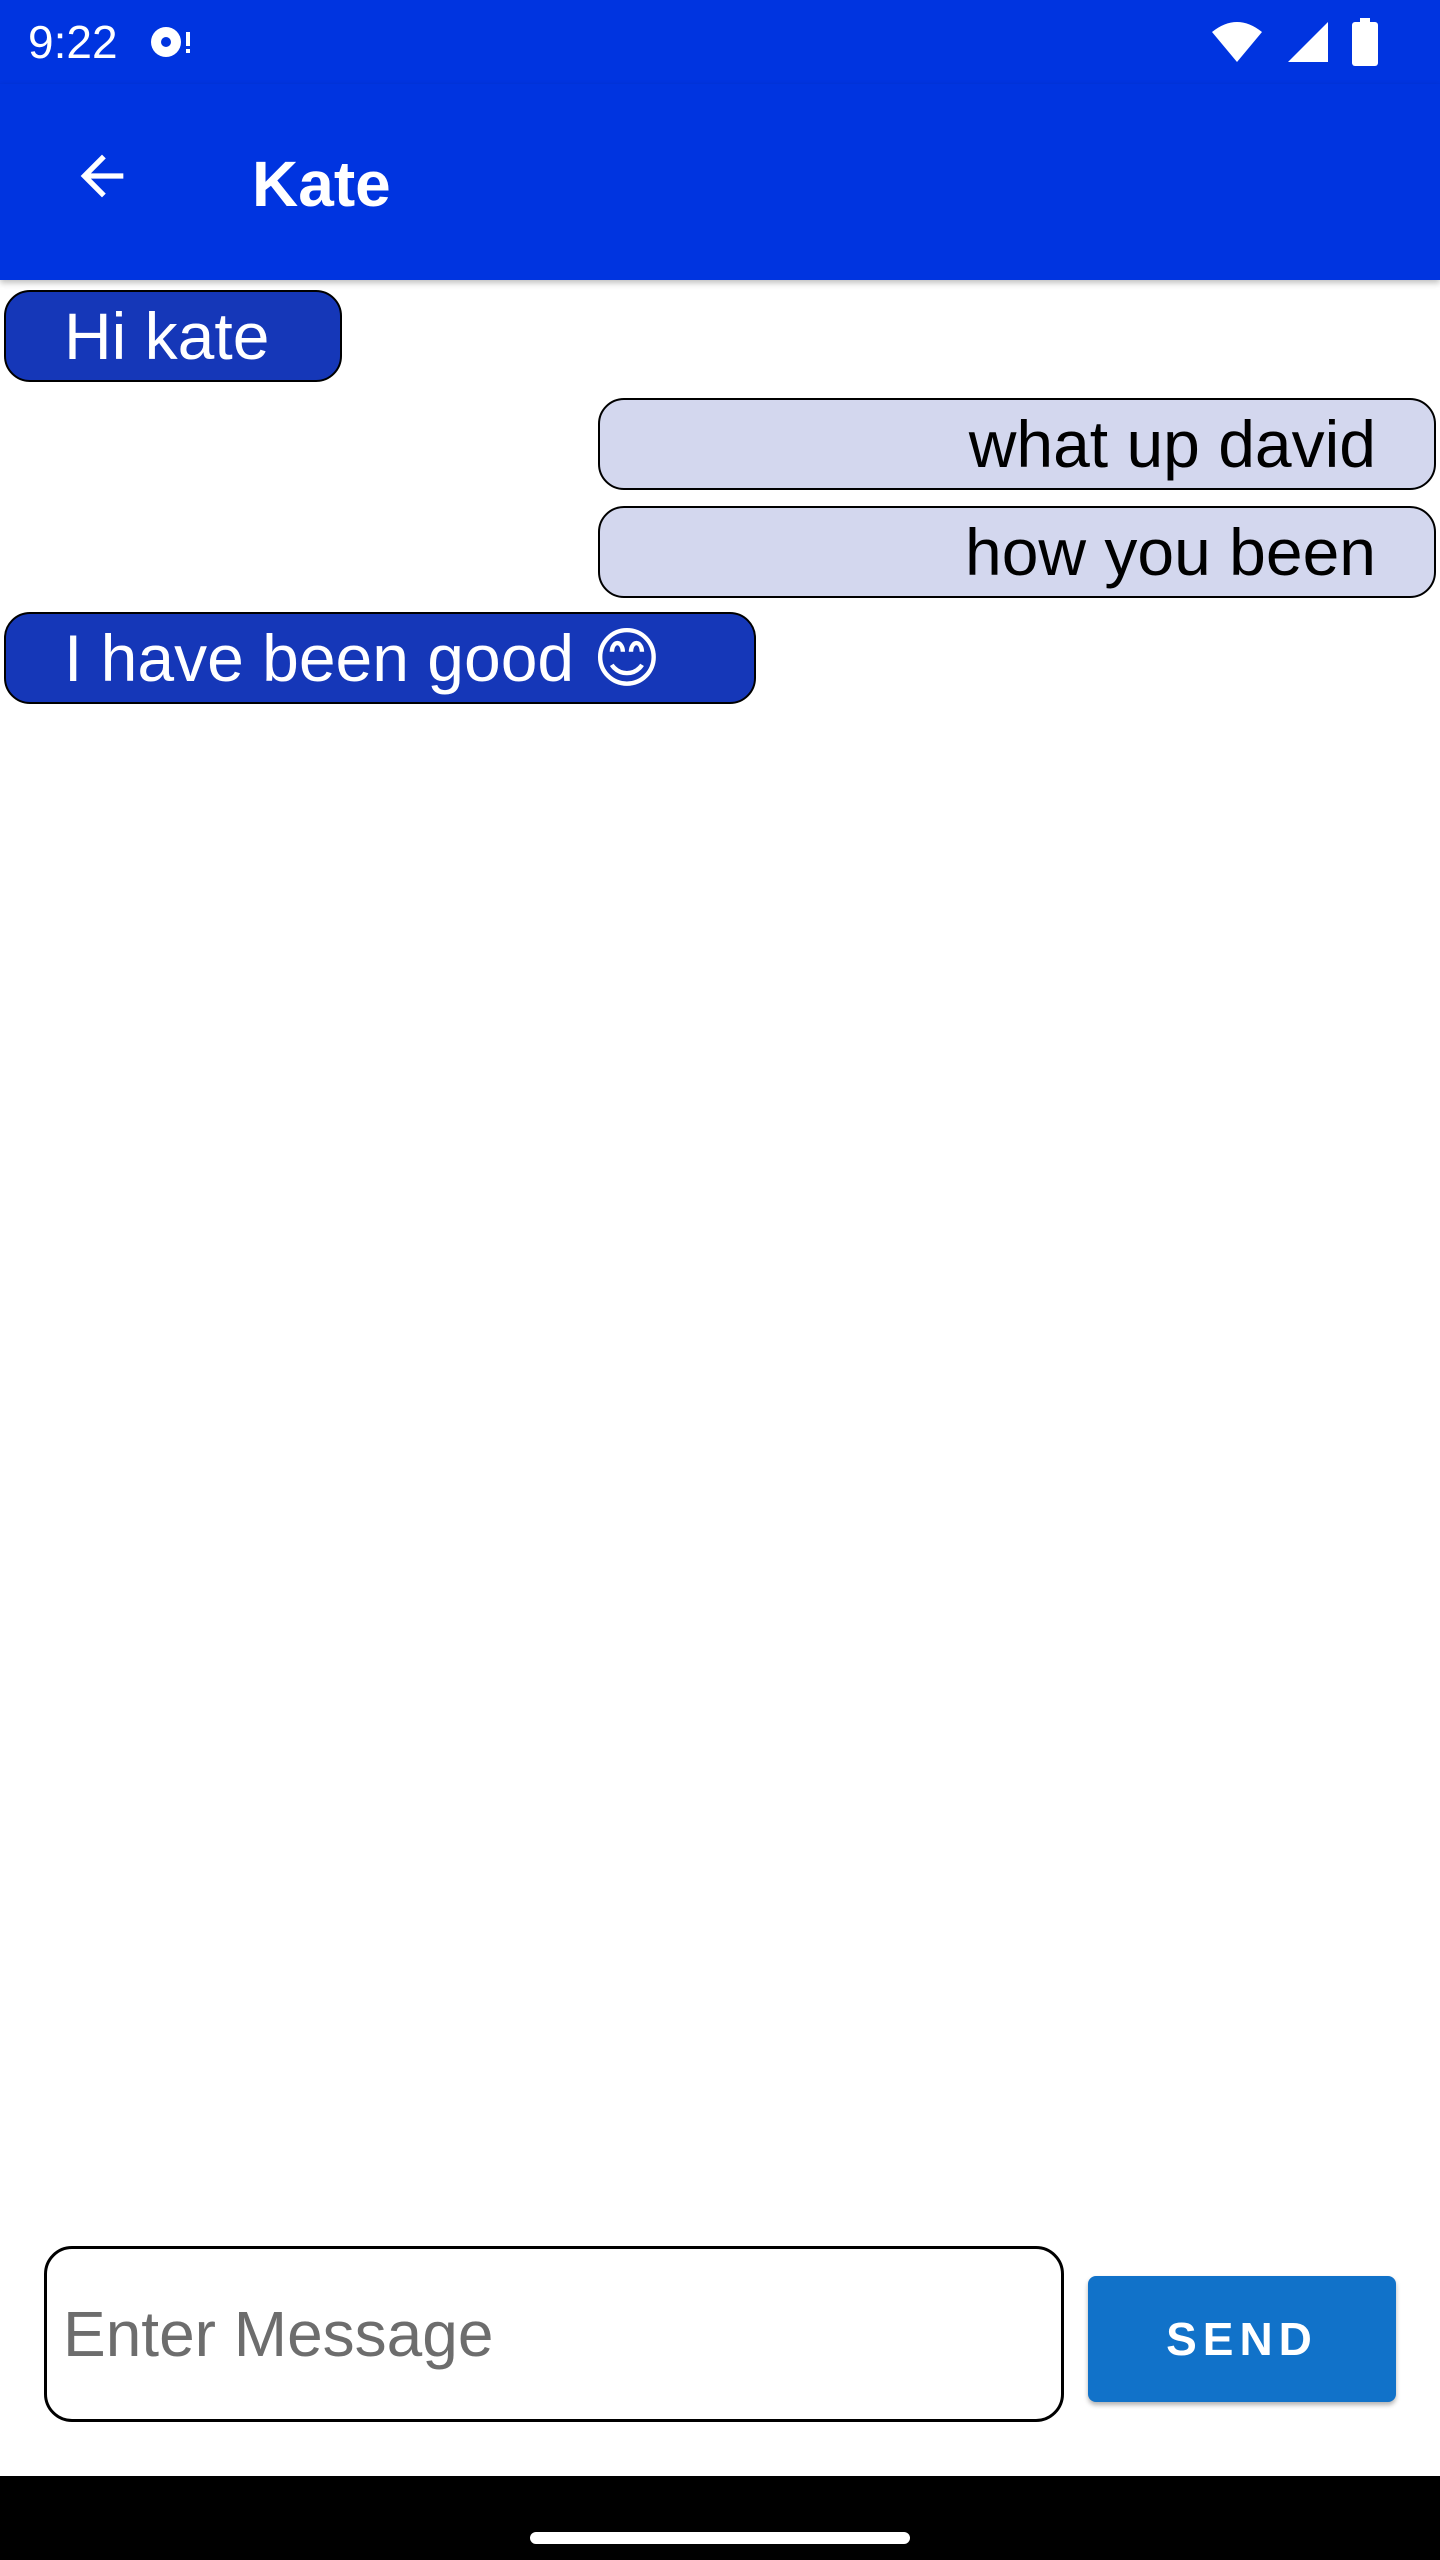 Image resolution: width=1440 pixels, height=2560 pixels. What do you see at coordinates (73, 42) in the screenshot?
I see `status-time: 9:22` at bounding box center [73, 42].